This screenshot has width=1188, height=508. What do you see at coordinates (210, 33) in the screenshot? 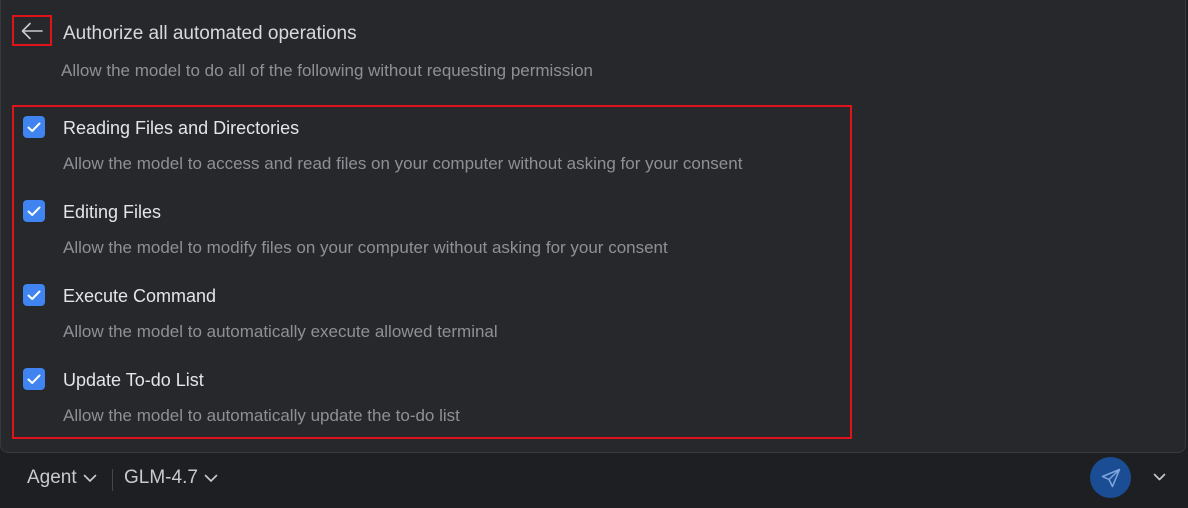
I see `page-title: Authorize all automated operations` at bounding box center [210, 33].